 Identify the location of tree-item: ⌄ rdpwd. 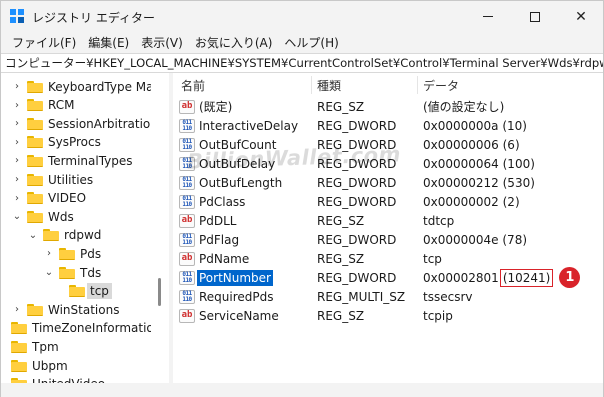
(64, 235).